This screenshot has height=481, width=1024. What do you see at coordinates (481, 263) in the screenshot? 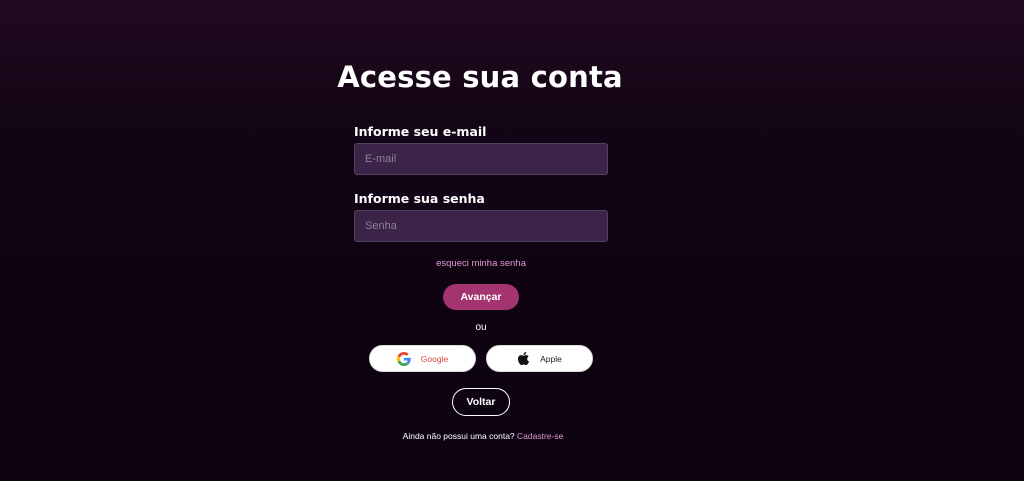
I see `forgot-password-link: esqueci minha senha` at bounding box center [481, 263].